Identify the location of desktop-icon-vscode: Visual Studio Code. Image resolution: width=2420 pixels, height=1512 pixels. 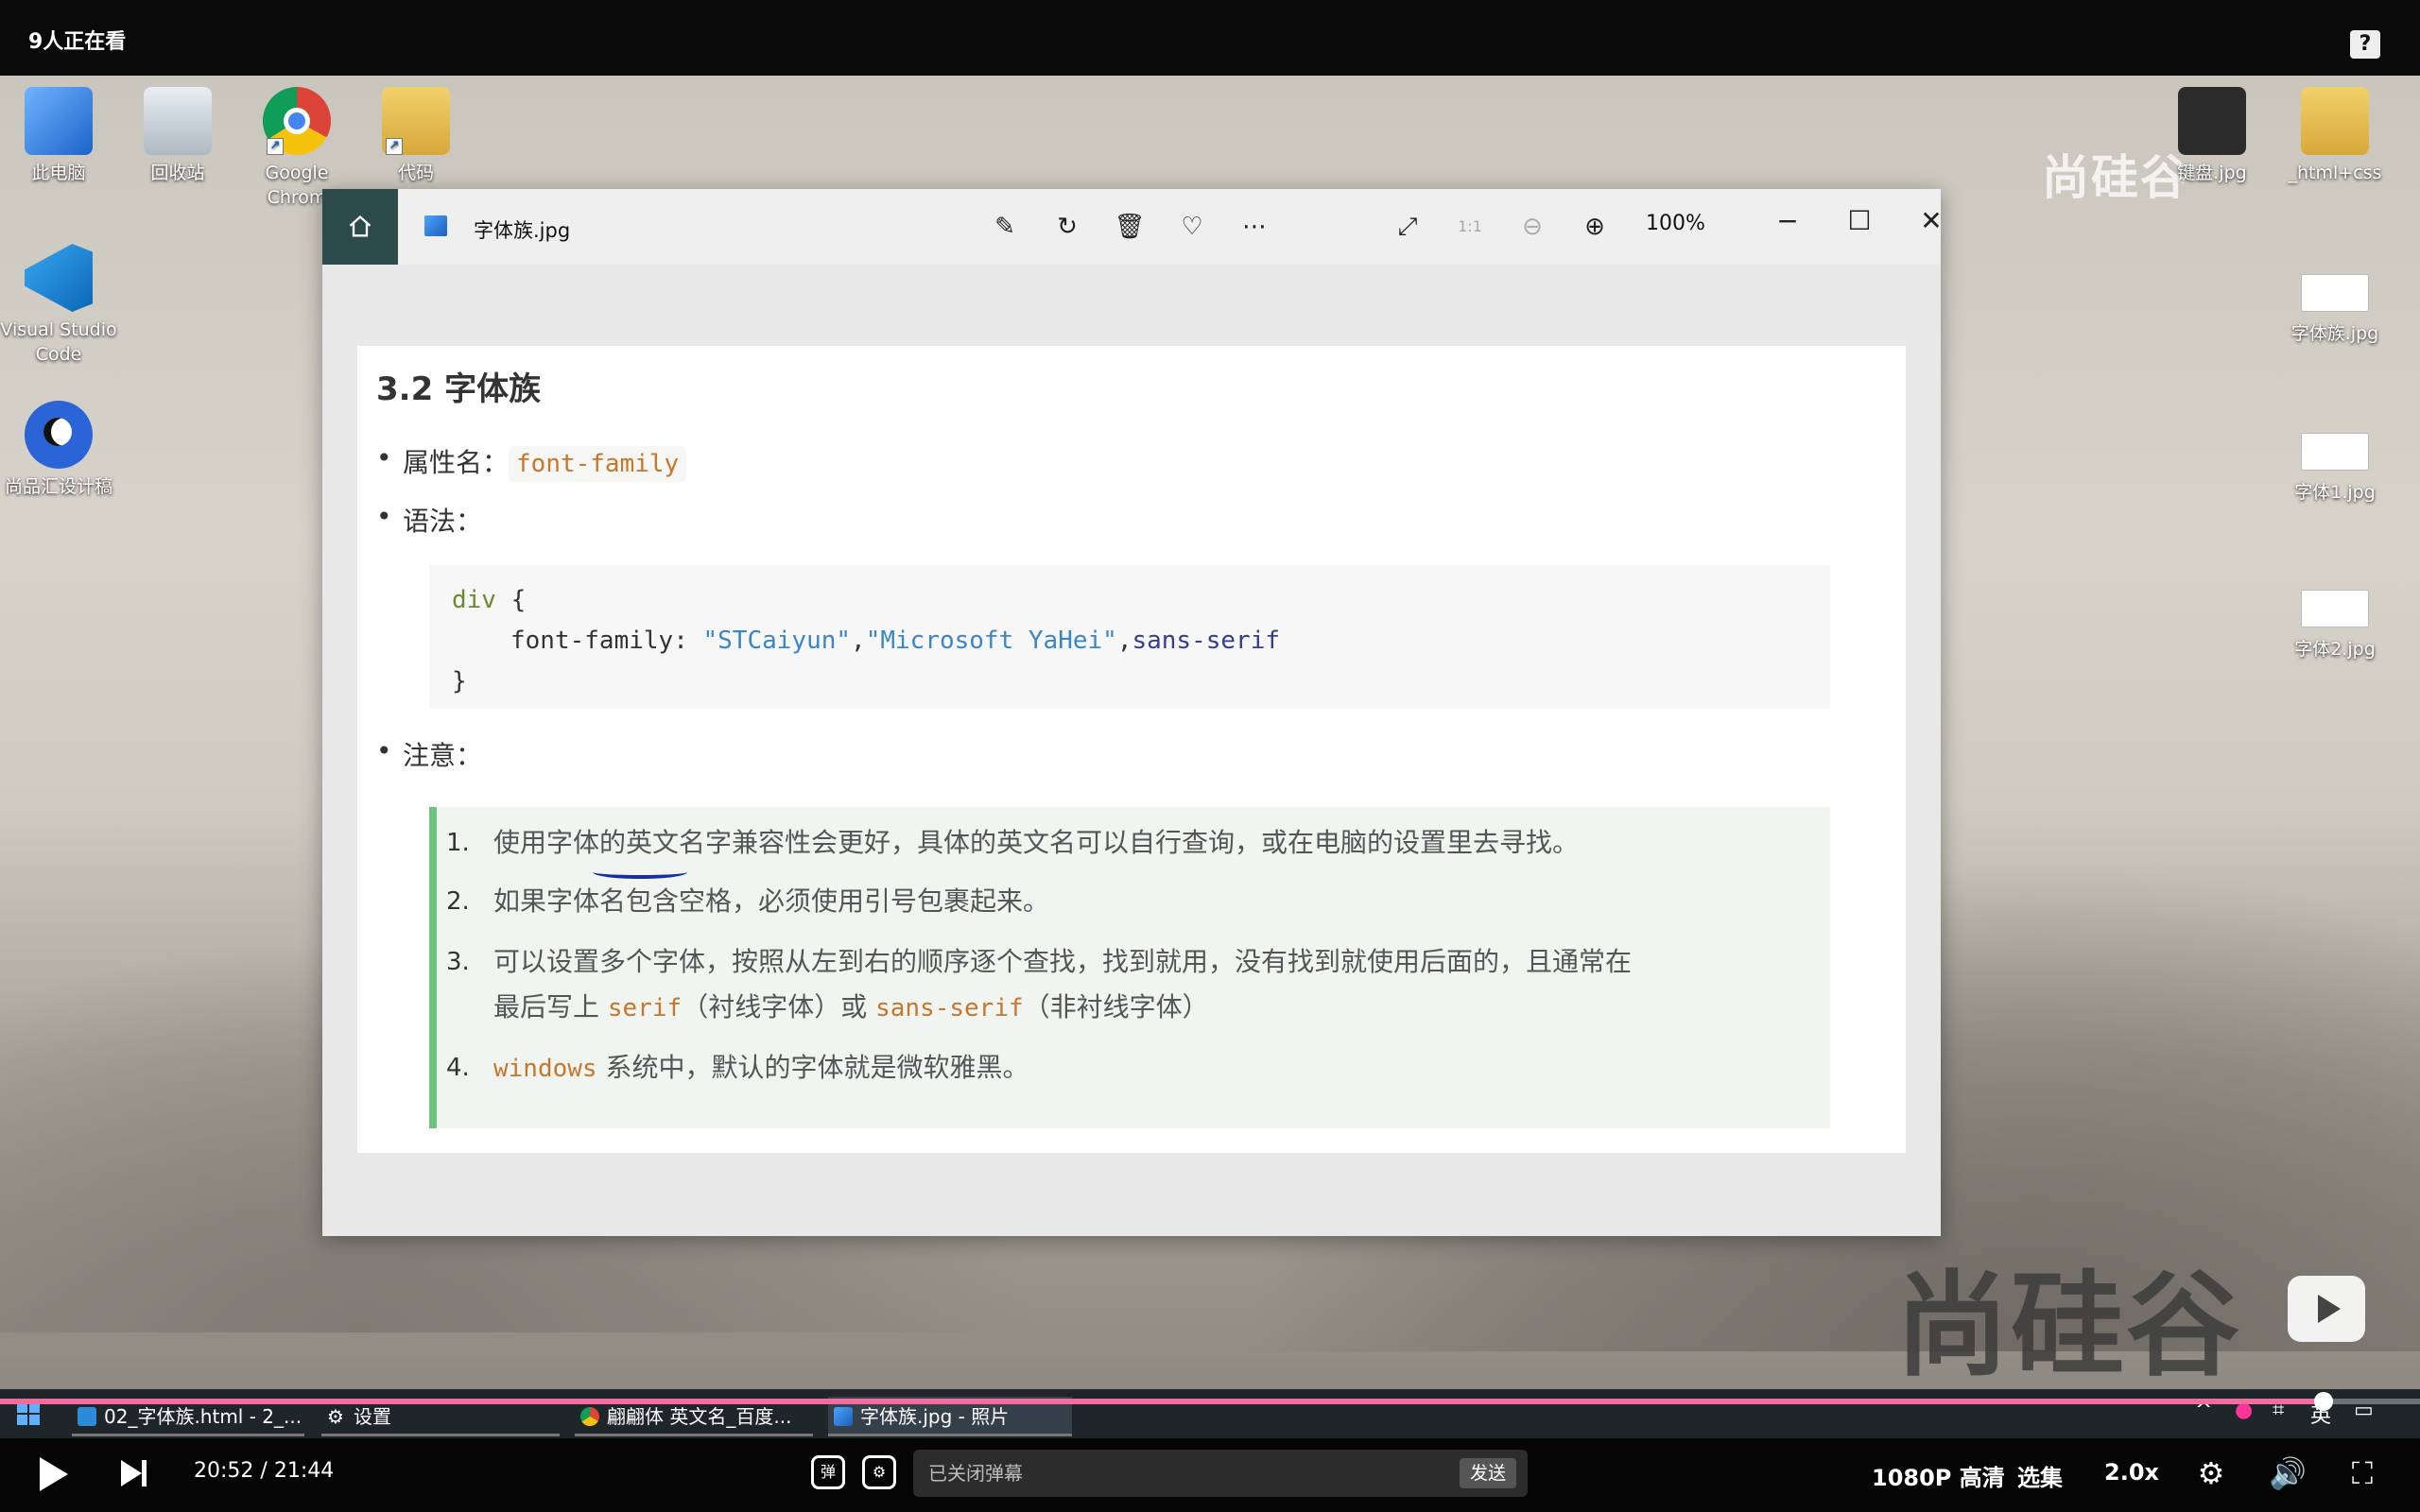
(58, 305).